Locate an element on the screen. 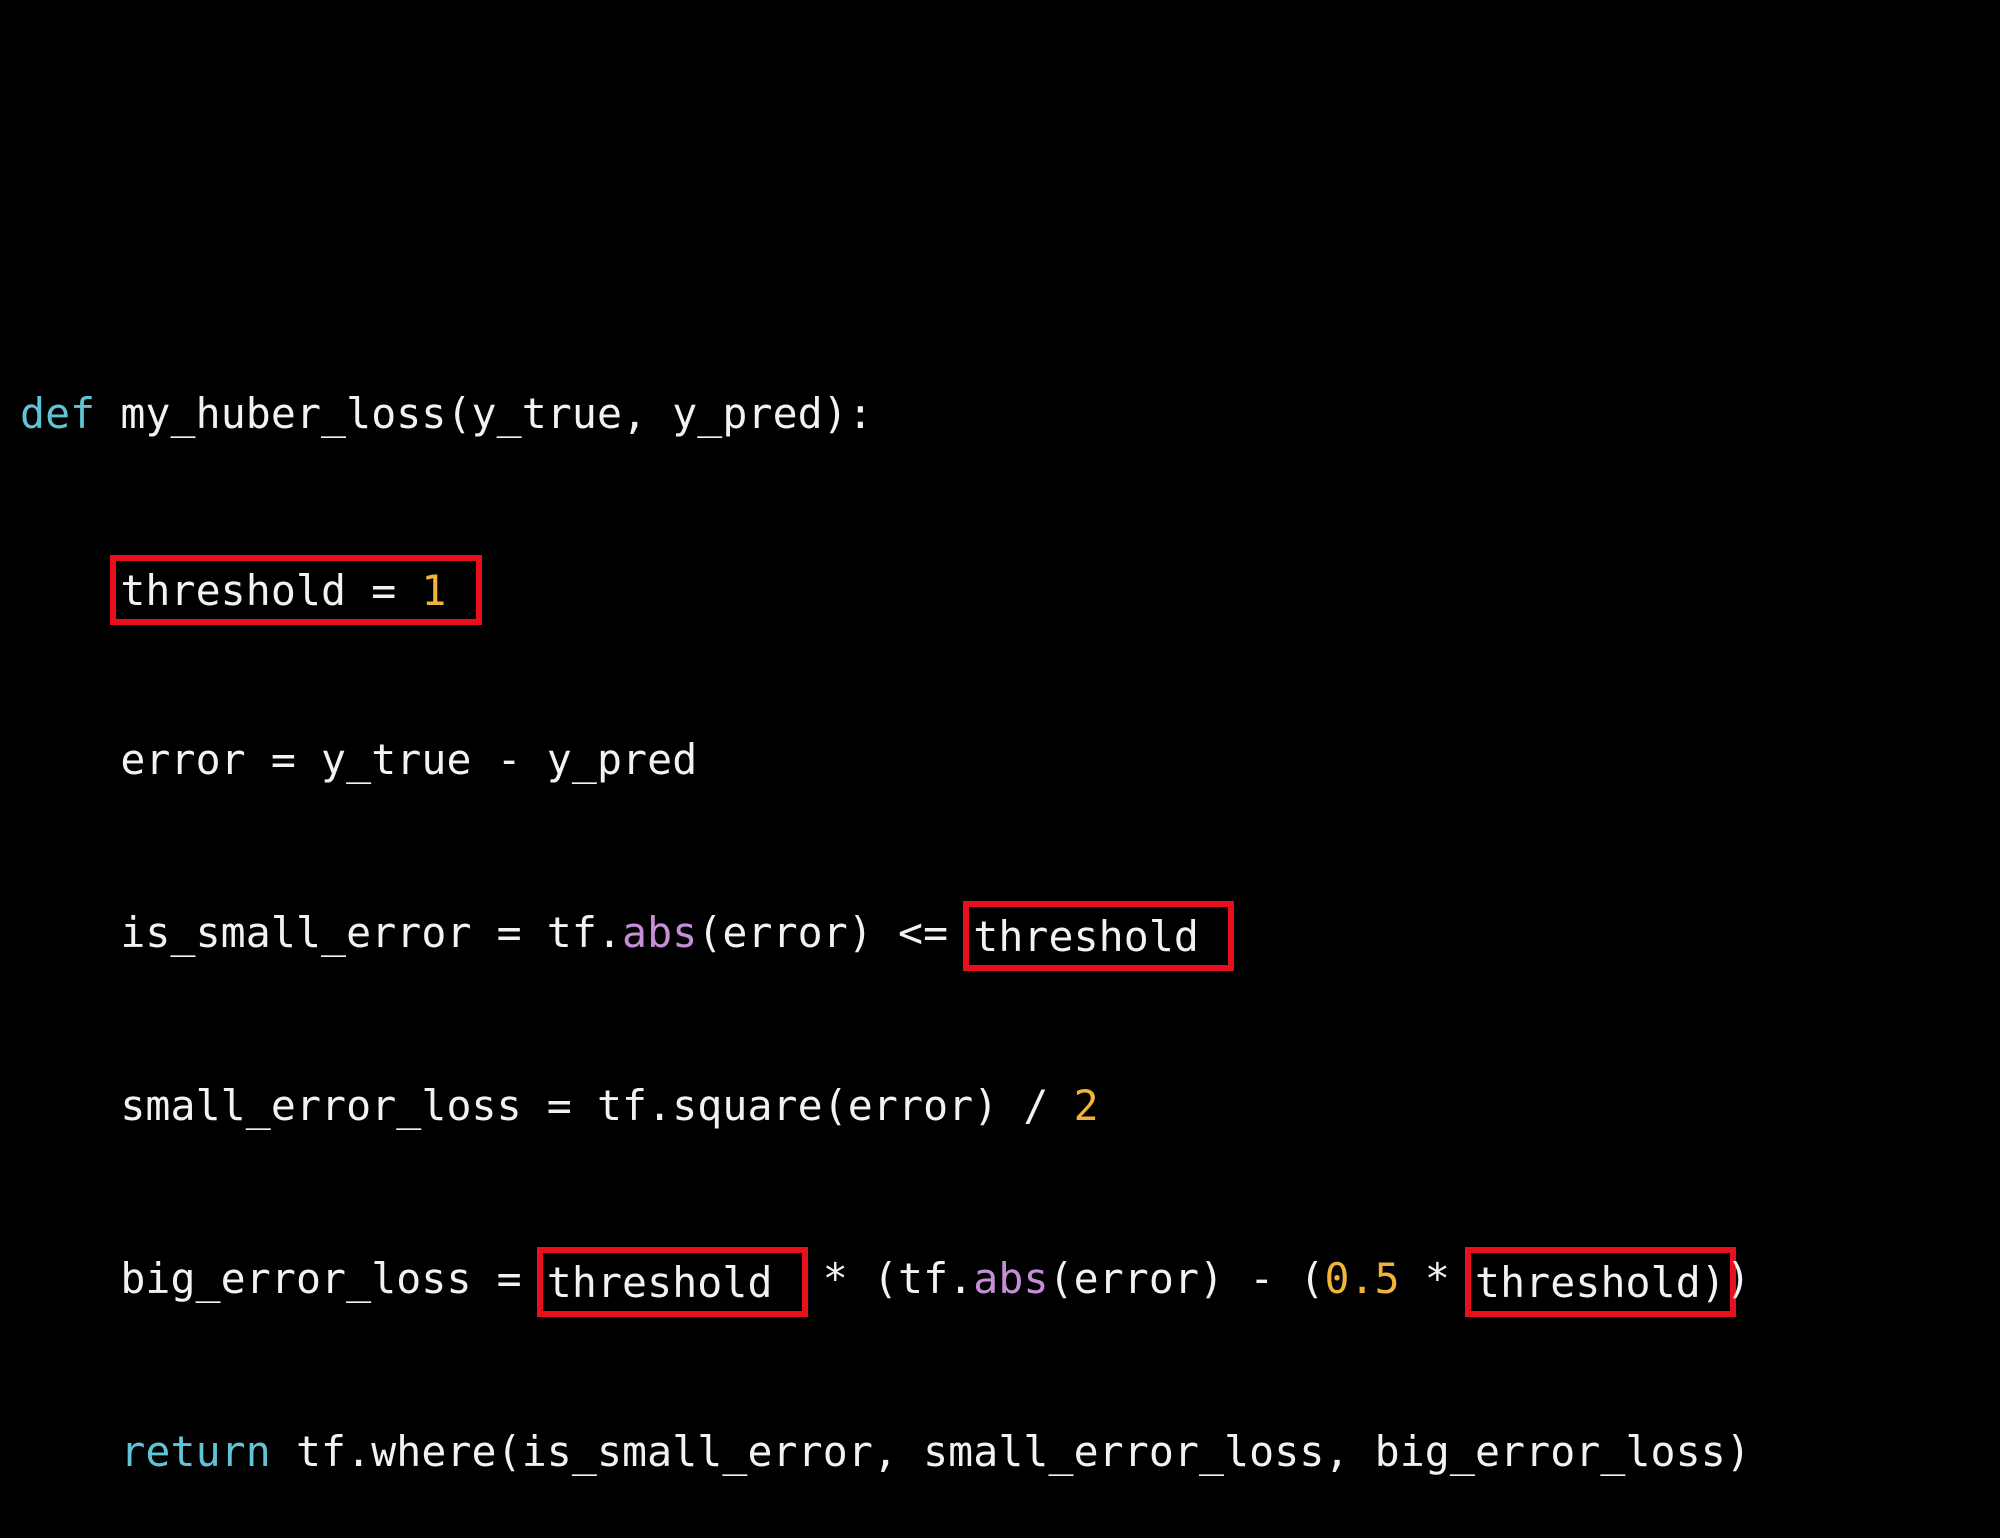 The image size is (2000, 1538). threshold-assign-highlight-box: threshold = 1 is located at coordinates (296, 590).